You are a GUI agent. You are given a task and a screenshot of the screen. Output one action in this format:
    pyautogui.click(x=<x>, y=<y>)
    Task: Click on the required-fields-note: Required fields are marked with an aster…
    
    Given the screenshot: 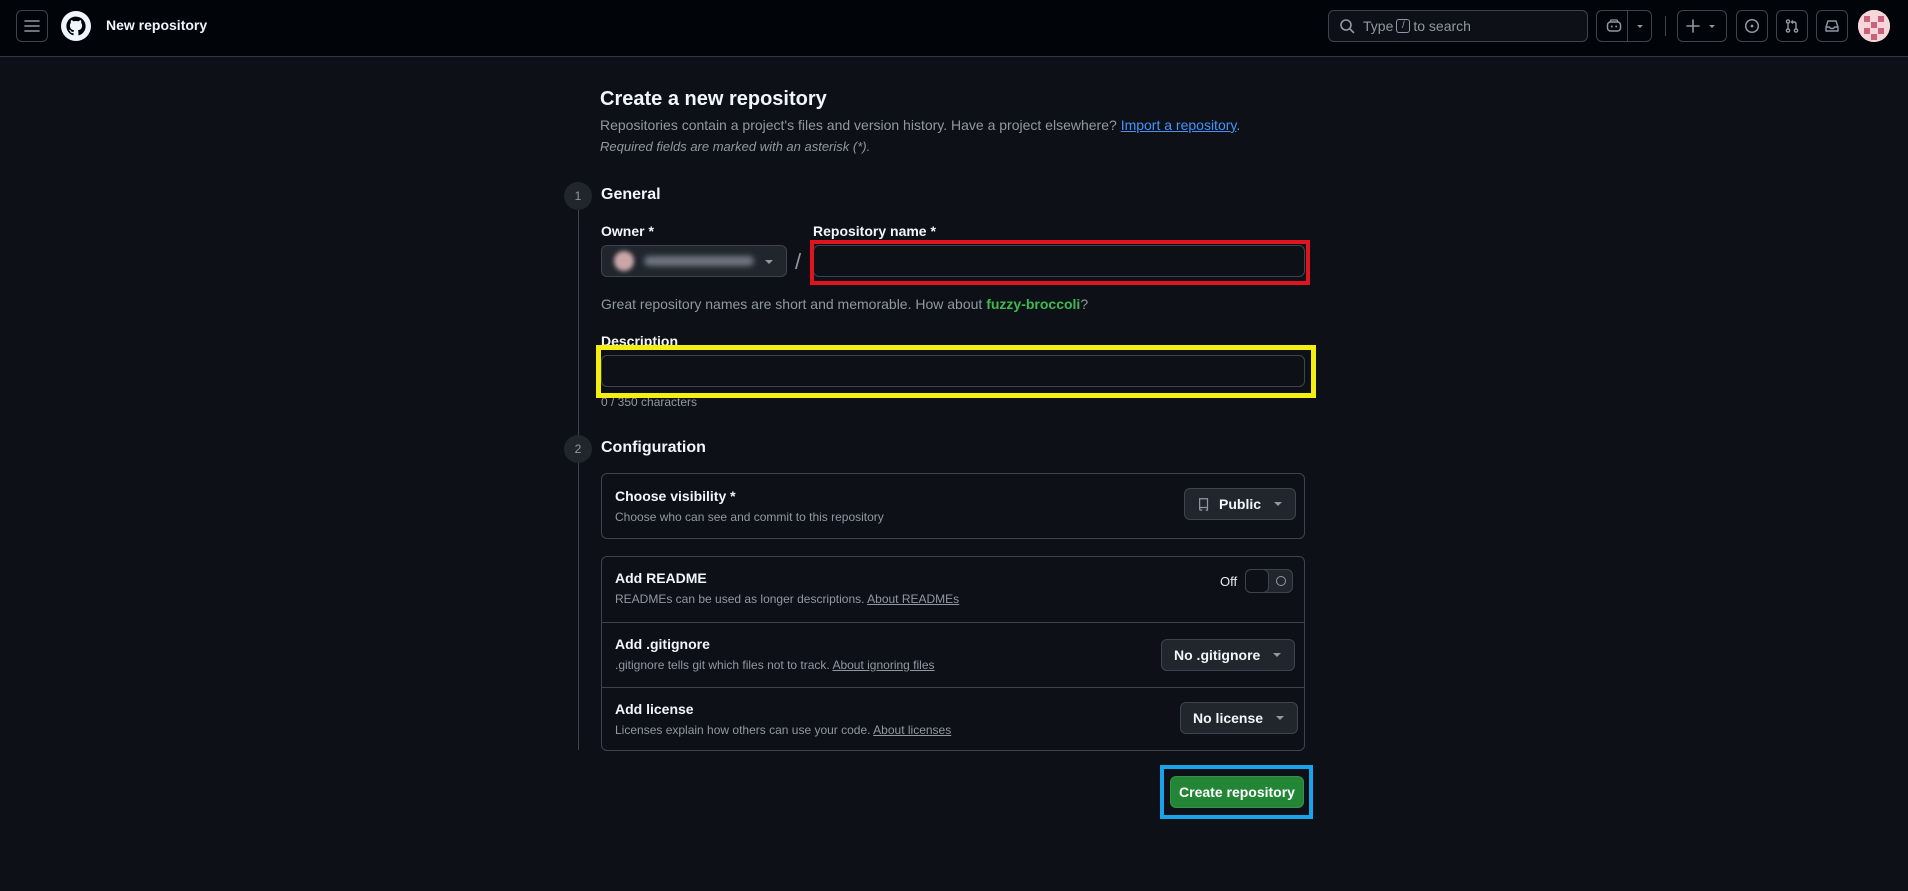 What is the action you would take?
    pyautogui.click(x=735, y=146)
    